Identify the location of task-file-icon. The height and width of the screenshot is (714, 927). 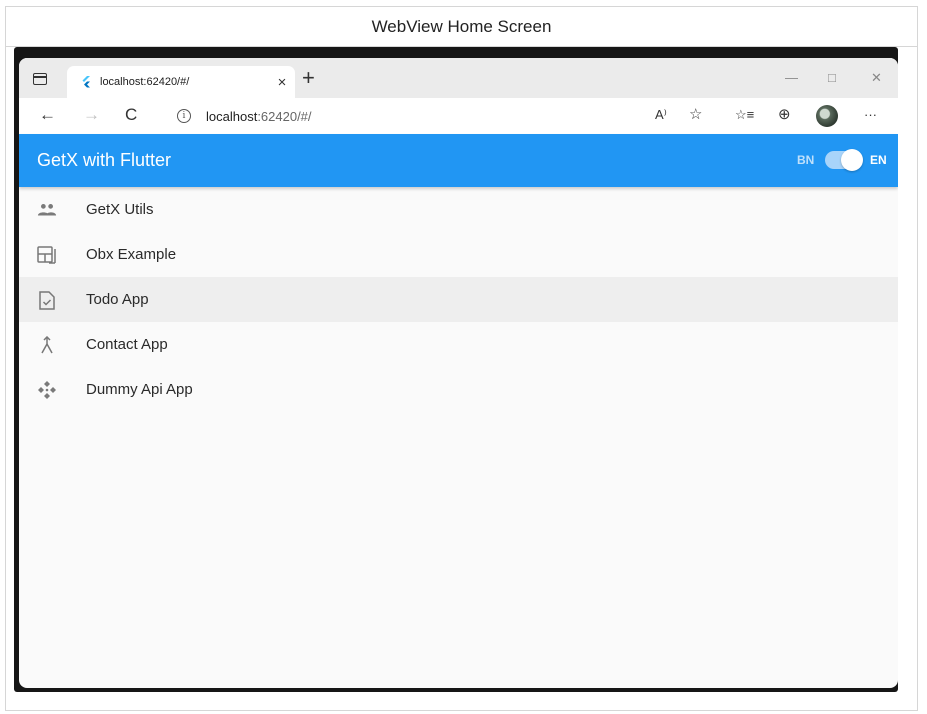
(47, 300).